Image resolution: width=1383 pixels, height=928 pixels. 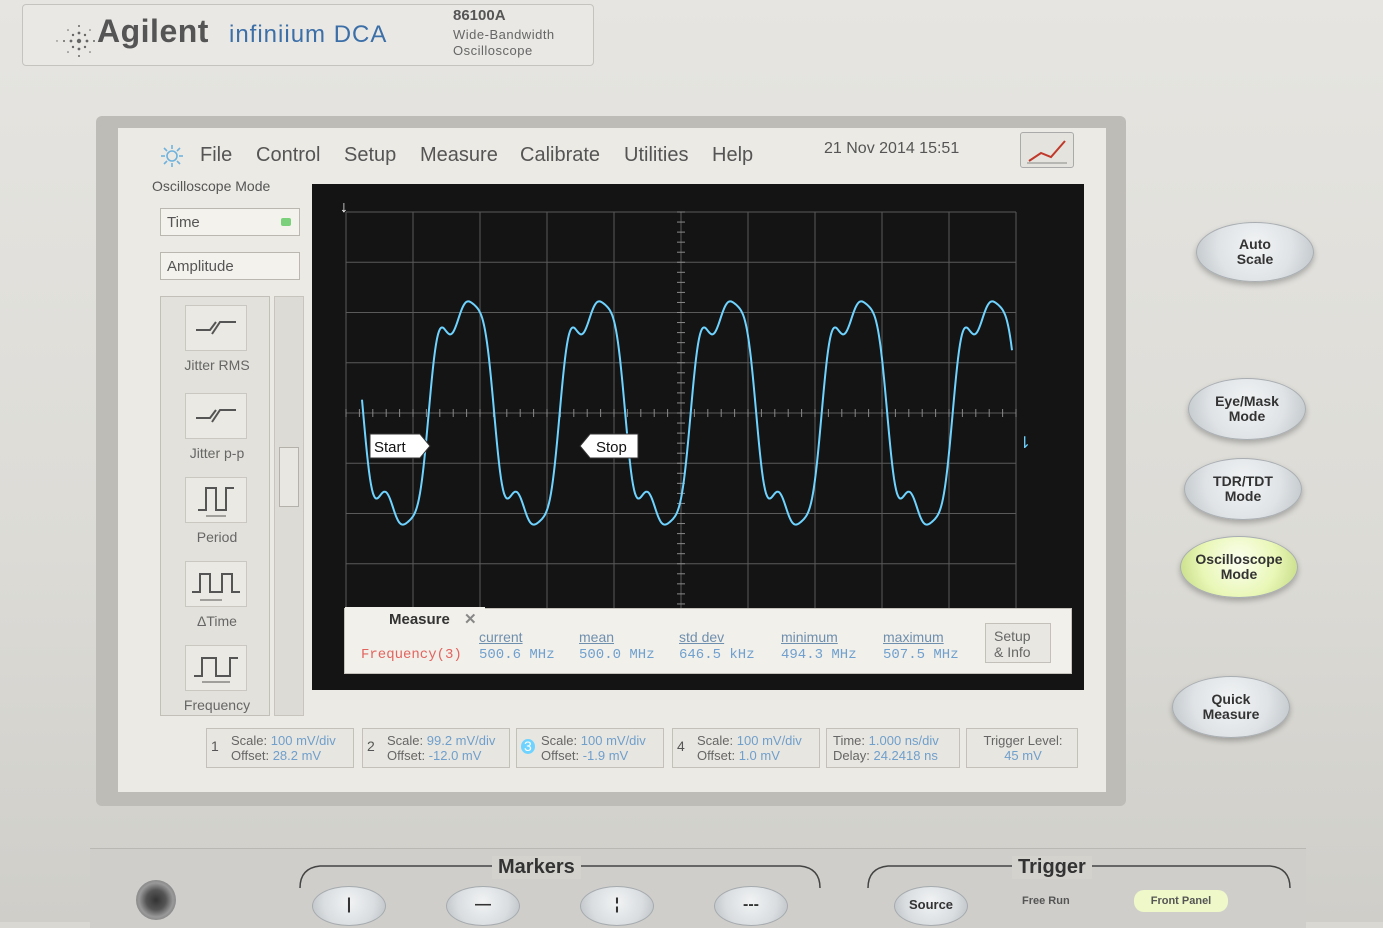 I want to click on frequency-button: Frequency, so click(x=217, y=684).